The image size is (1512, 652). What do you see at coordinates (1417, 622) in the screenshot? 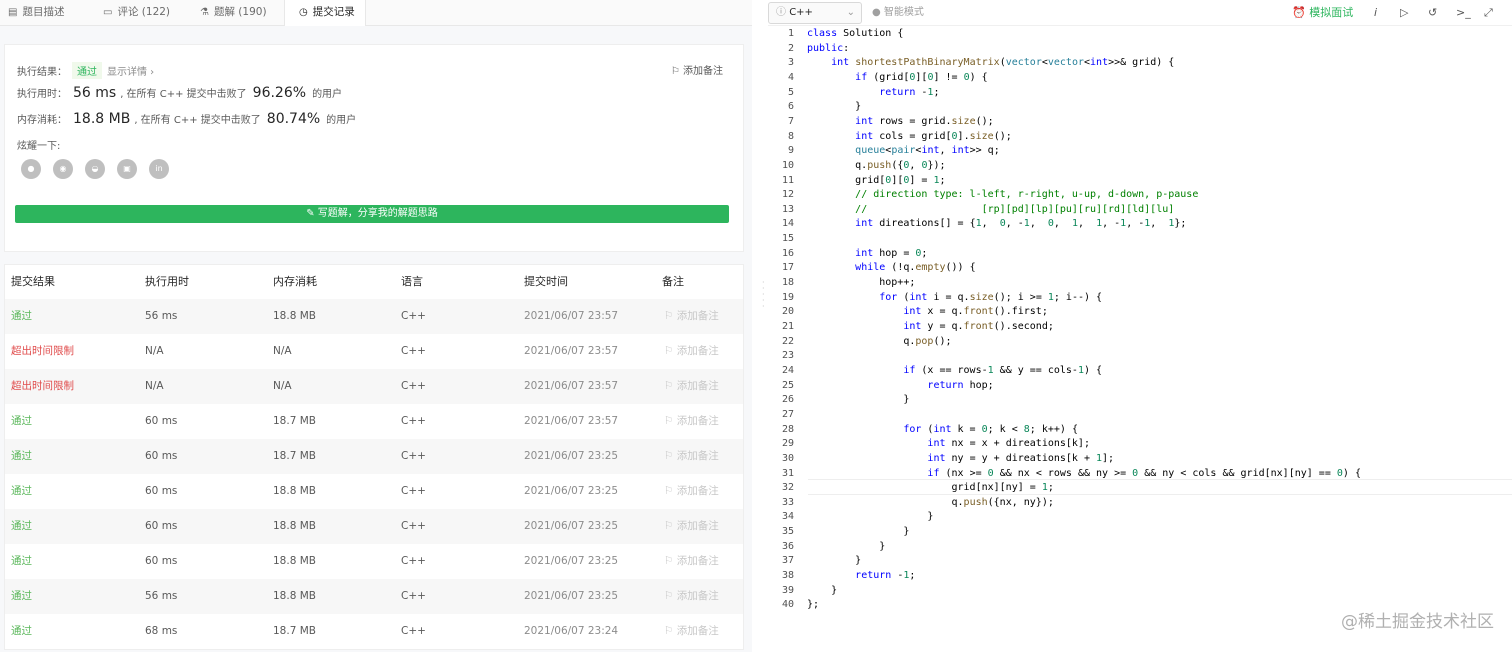
I see `watermark: @稀土掘金技术社区` at bounding box center [1417, 622].